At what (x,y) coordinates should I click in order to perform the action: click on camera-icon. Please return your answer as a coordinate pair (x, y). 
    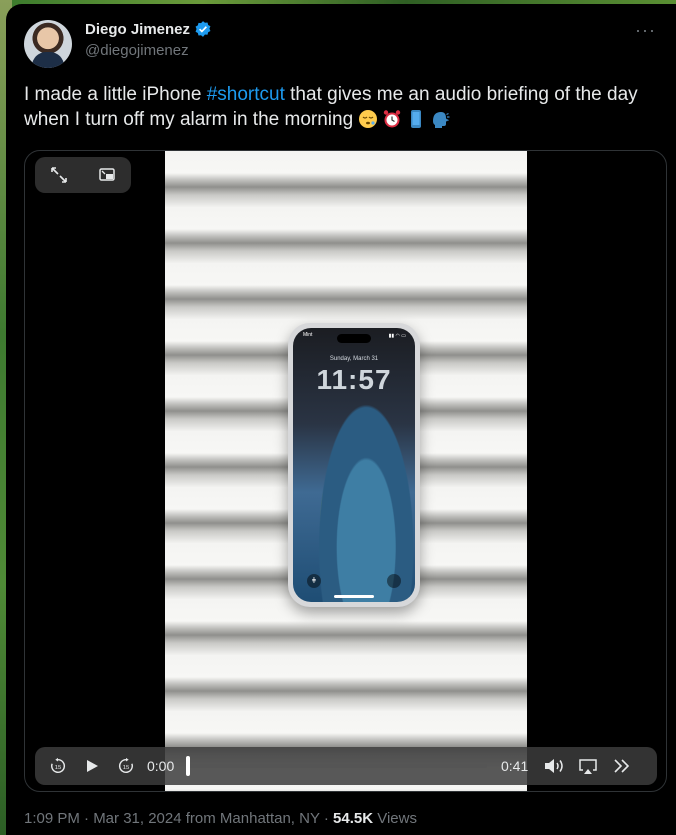
    Looking at the image, I should click on (394, 581).